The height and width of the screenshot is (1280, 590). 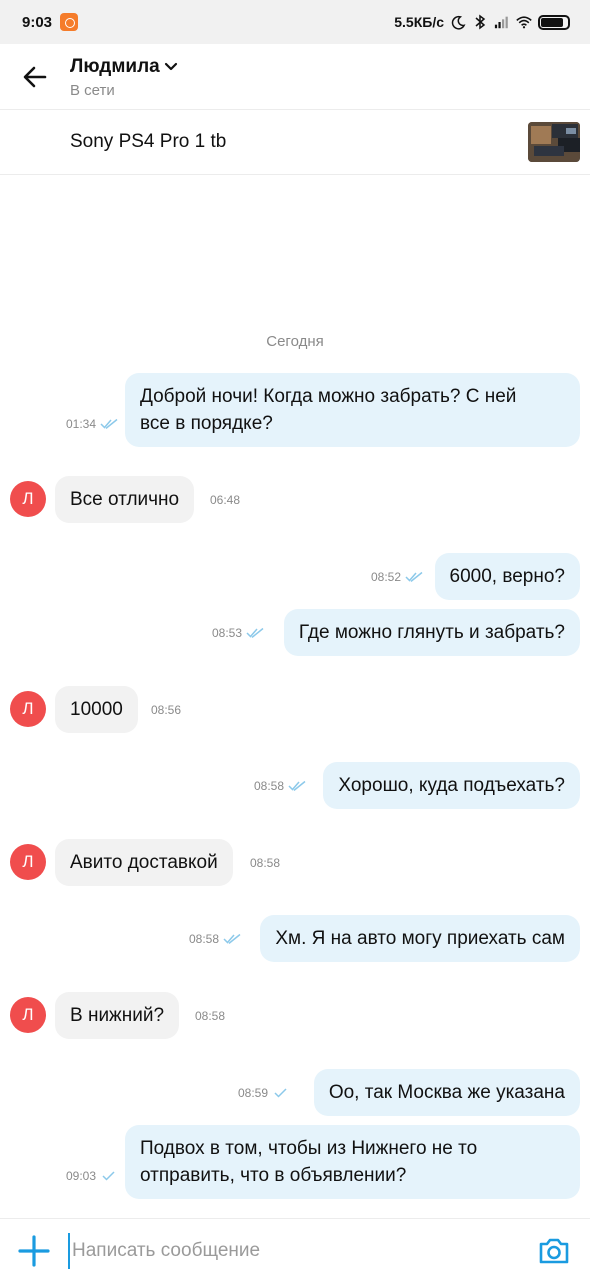 I want to click on message-meta: 08:52, so click(x=397, y=577).